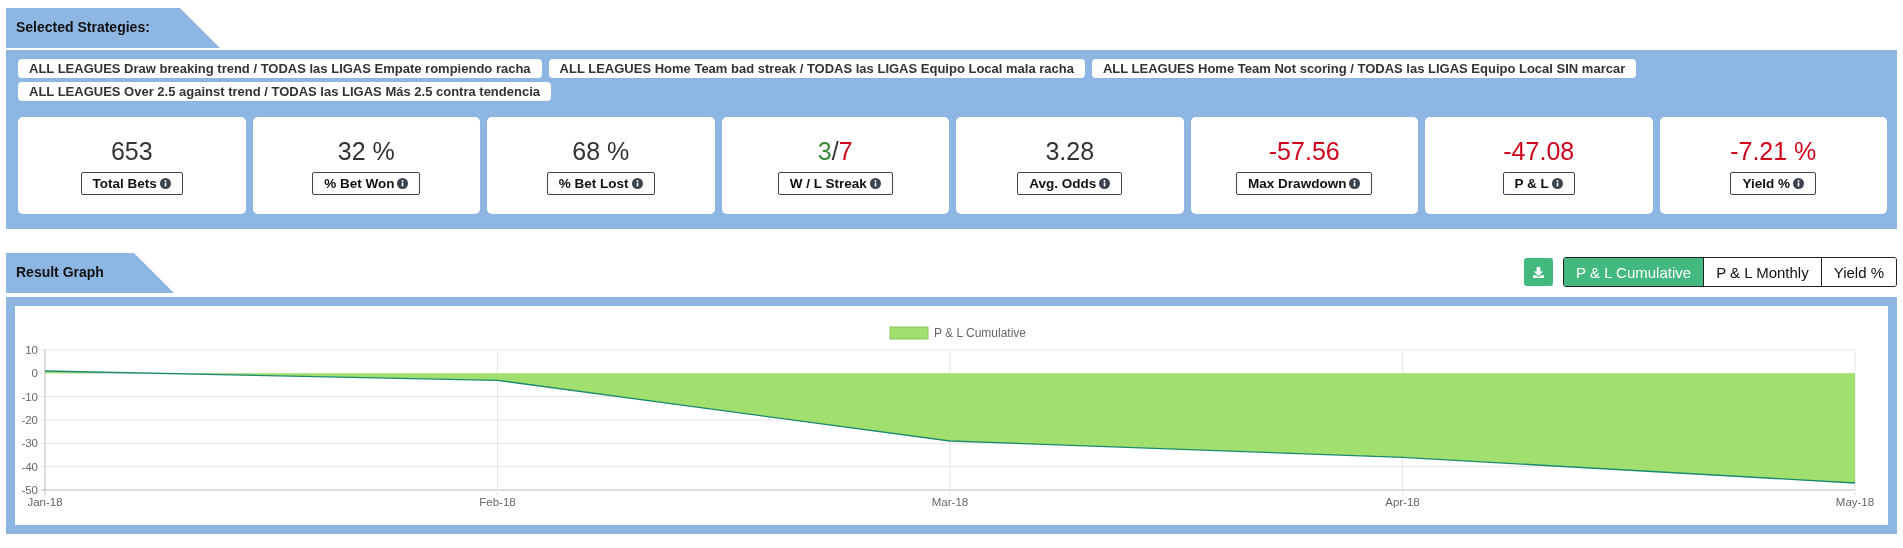 This screenshot has height=548, width=1903. I want to click on label-text: P & L, so click(1531, 183).